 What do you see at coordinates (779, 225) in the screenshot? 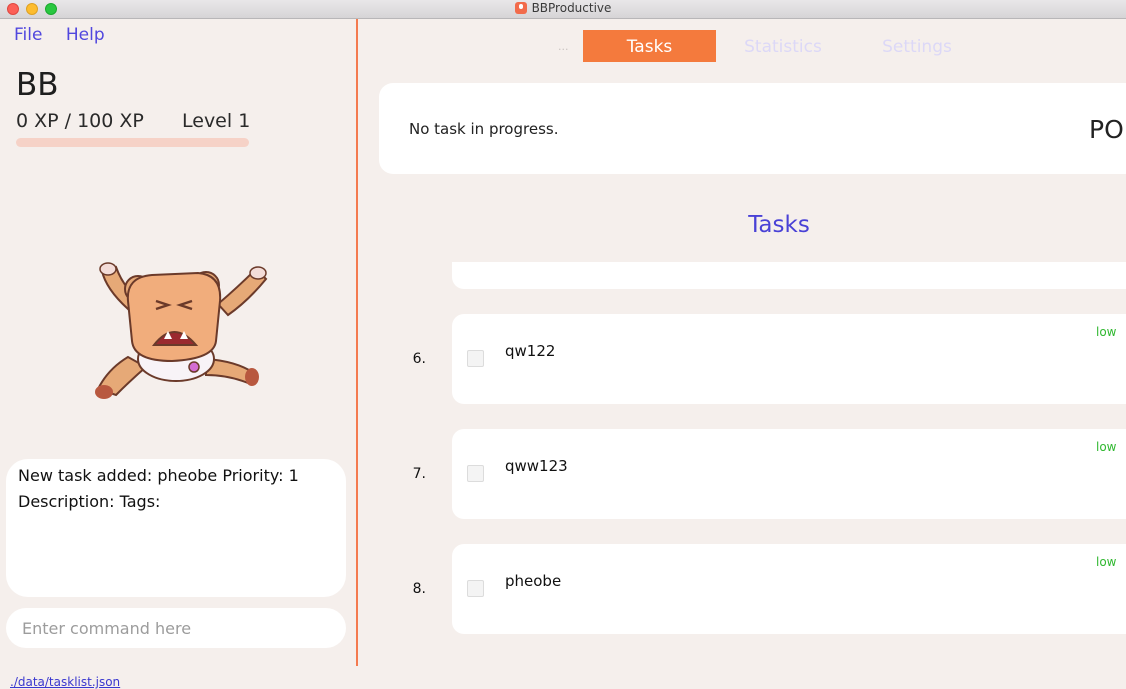
I see `task-list-title: Tasks` at bounding box center [779, 225].